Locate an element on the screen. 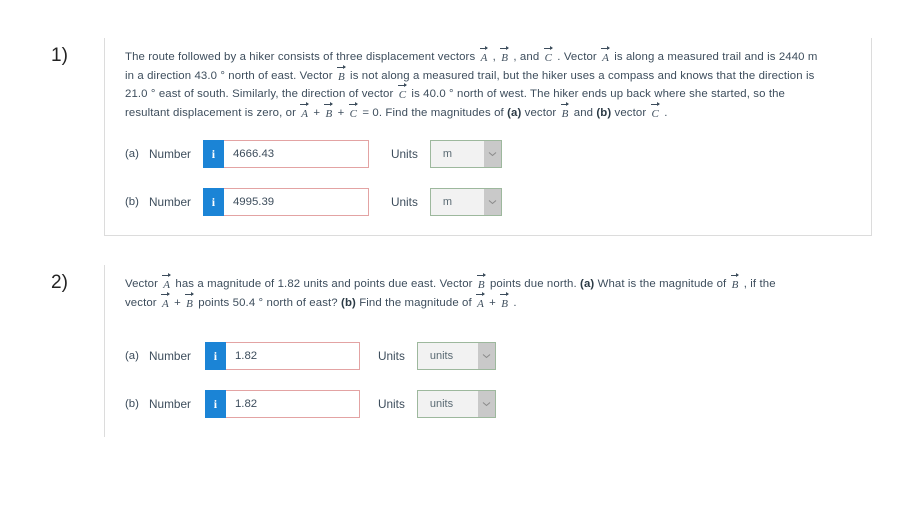 The height and width of the screenshot is (529, 920). answer-row: (a) Numberi Units units is located at coordinates (464, 356).